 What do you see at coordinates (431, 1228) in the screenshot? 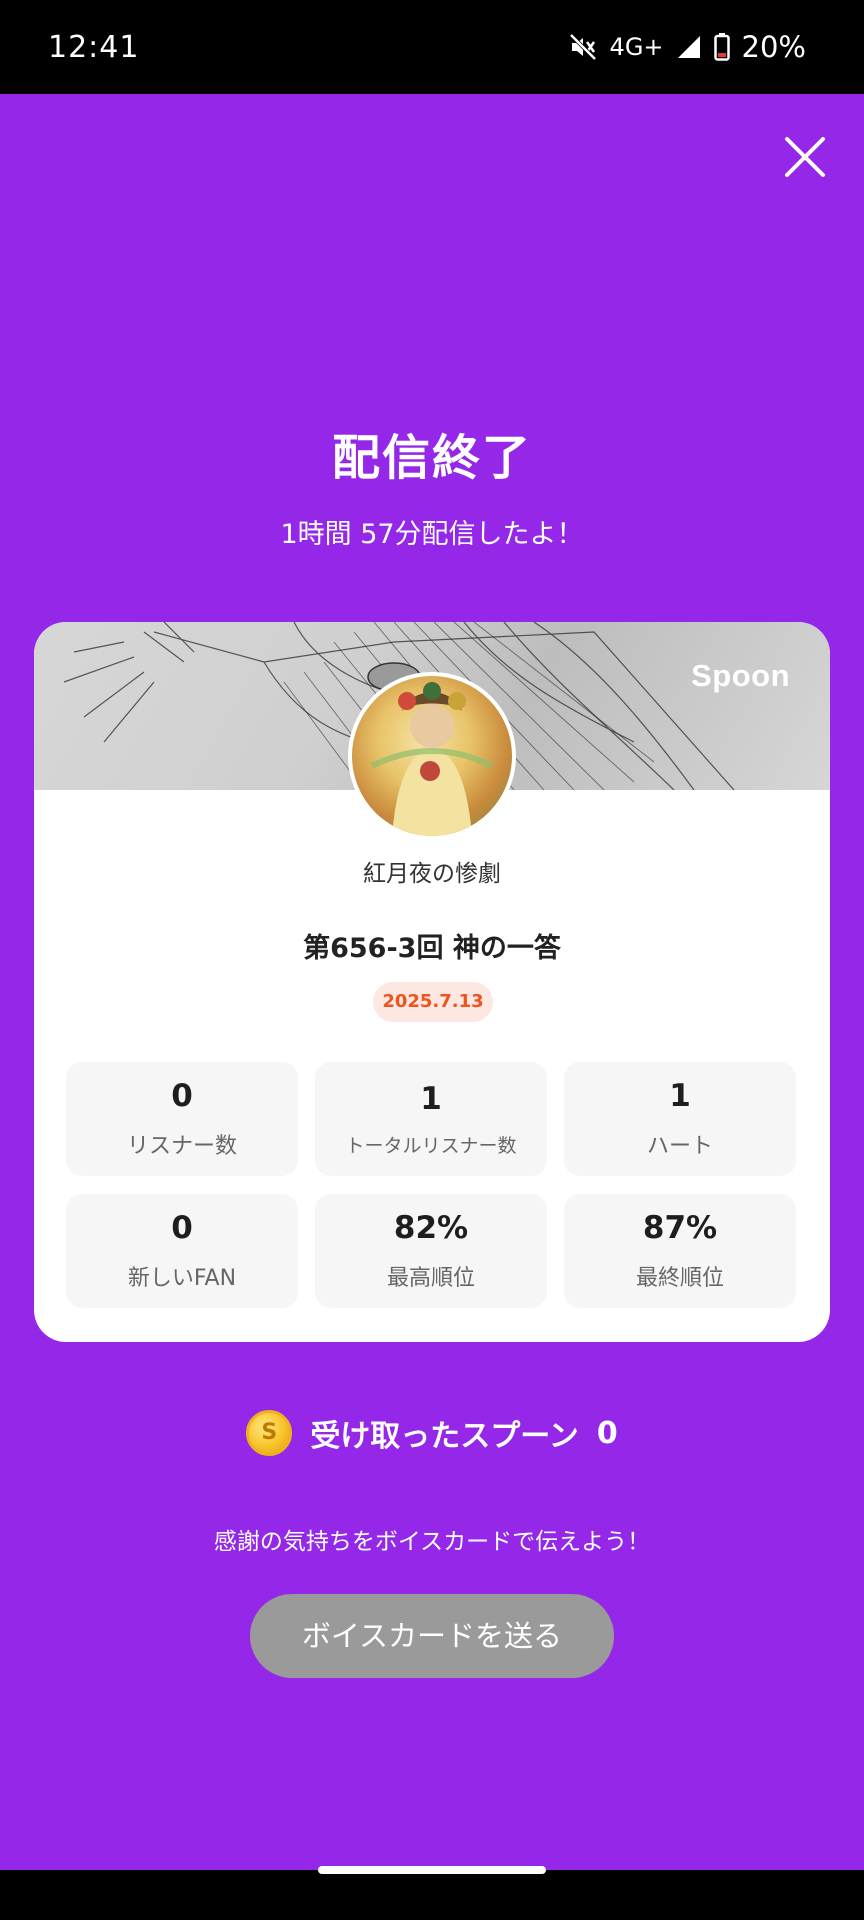
I see `stat-value: 82%` at bounding box center [431, 1228].